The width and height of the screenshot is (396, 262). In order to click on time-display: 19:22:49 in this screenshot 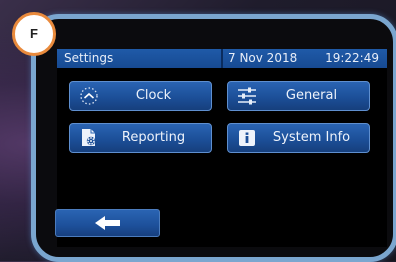, I will do `click(352, 58)`.